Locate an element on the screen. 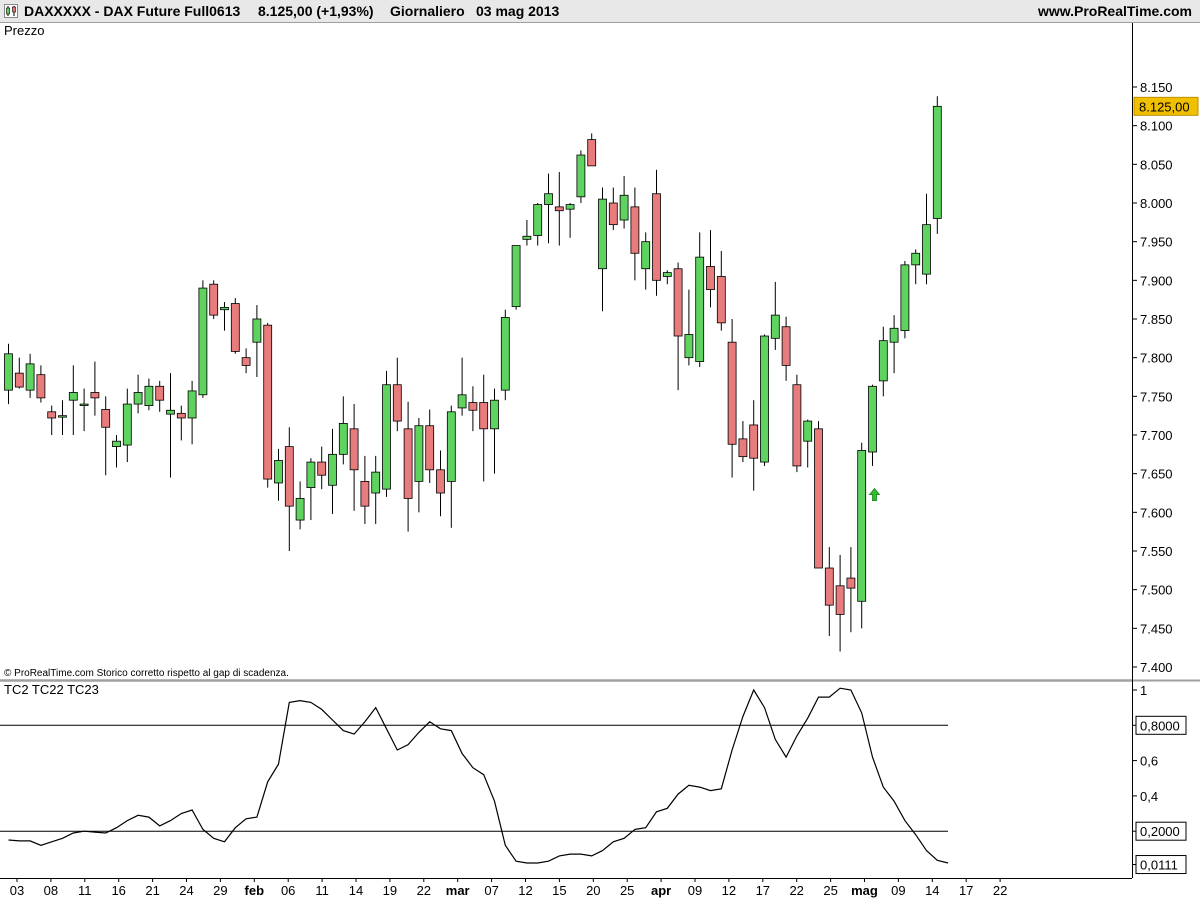 The image size is (1200, 900). price-y-tick-label: 7.800 is located at coordinates (1156, 358).